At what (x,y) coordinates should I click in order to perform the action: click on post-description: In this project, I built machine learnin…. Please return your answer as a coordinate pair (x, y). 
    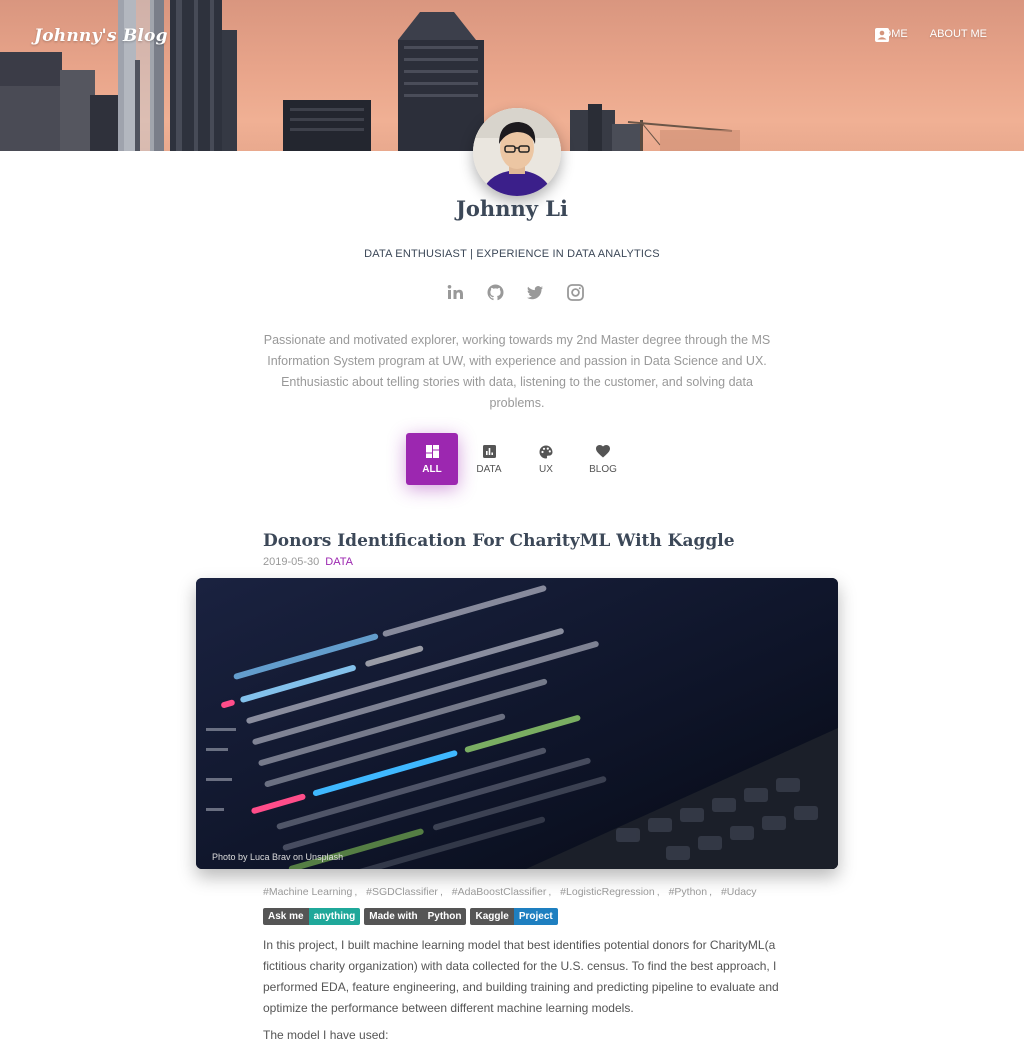
    Looking at the image, I should click on (521, 976).